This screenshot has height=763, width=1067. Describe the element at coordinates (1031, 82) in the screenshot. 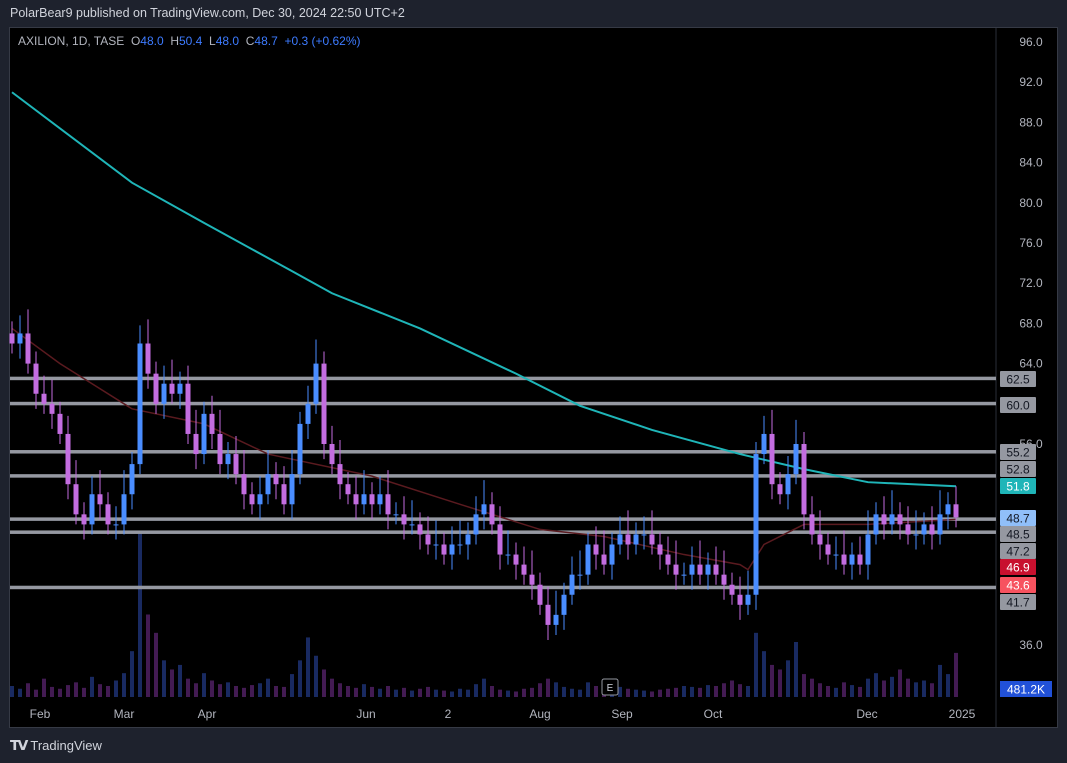

I see `price-tick-label: 92.0` at that location.